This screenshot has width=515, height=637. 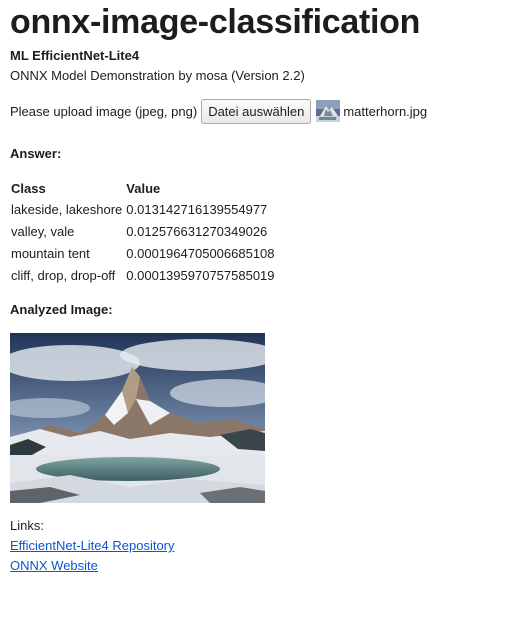 I want to click on table-row: mountain tent 0.0001964705006685108, so click(x=143, y=254).